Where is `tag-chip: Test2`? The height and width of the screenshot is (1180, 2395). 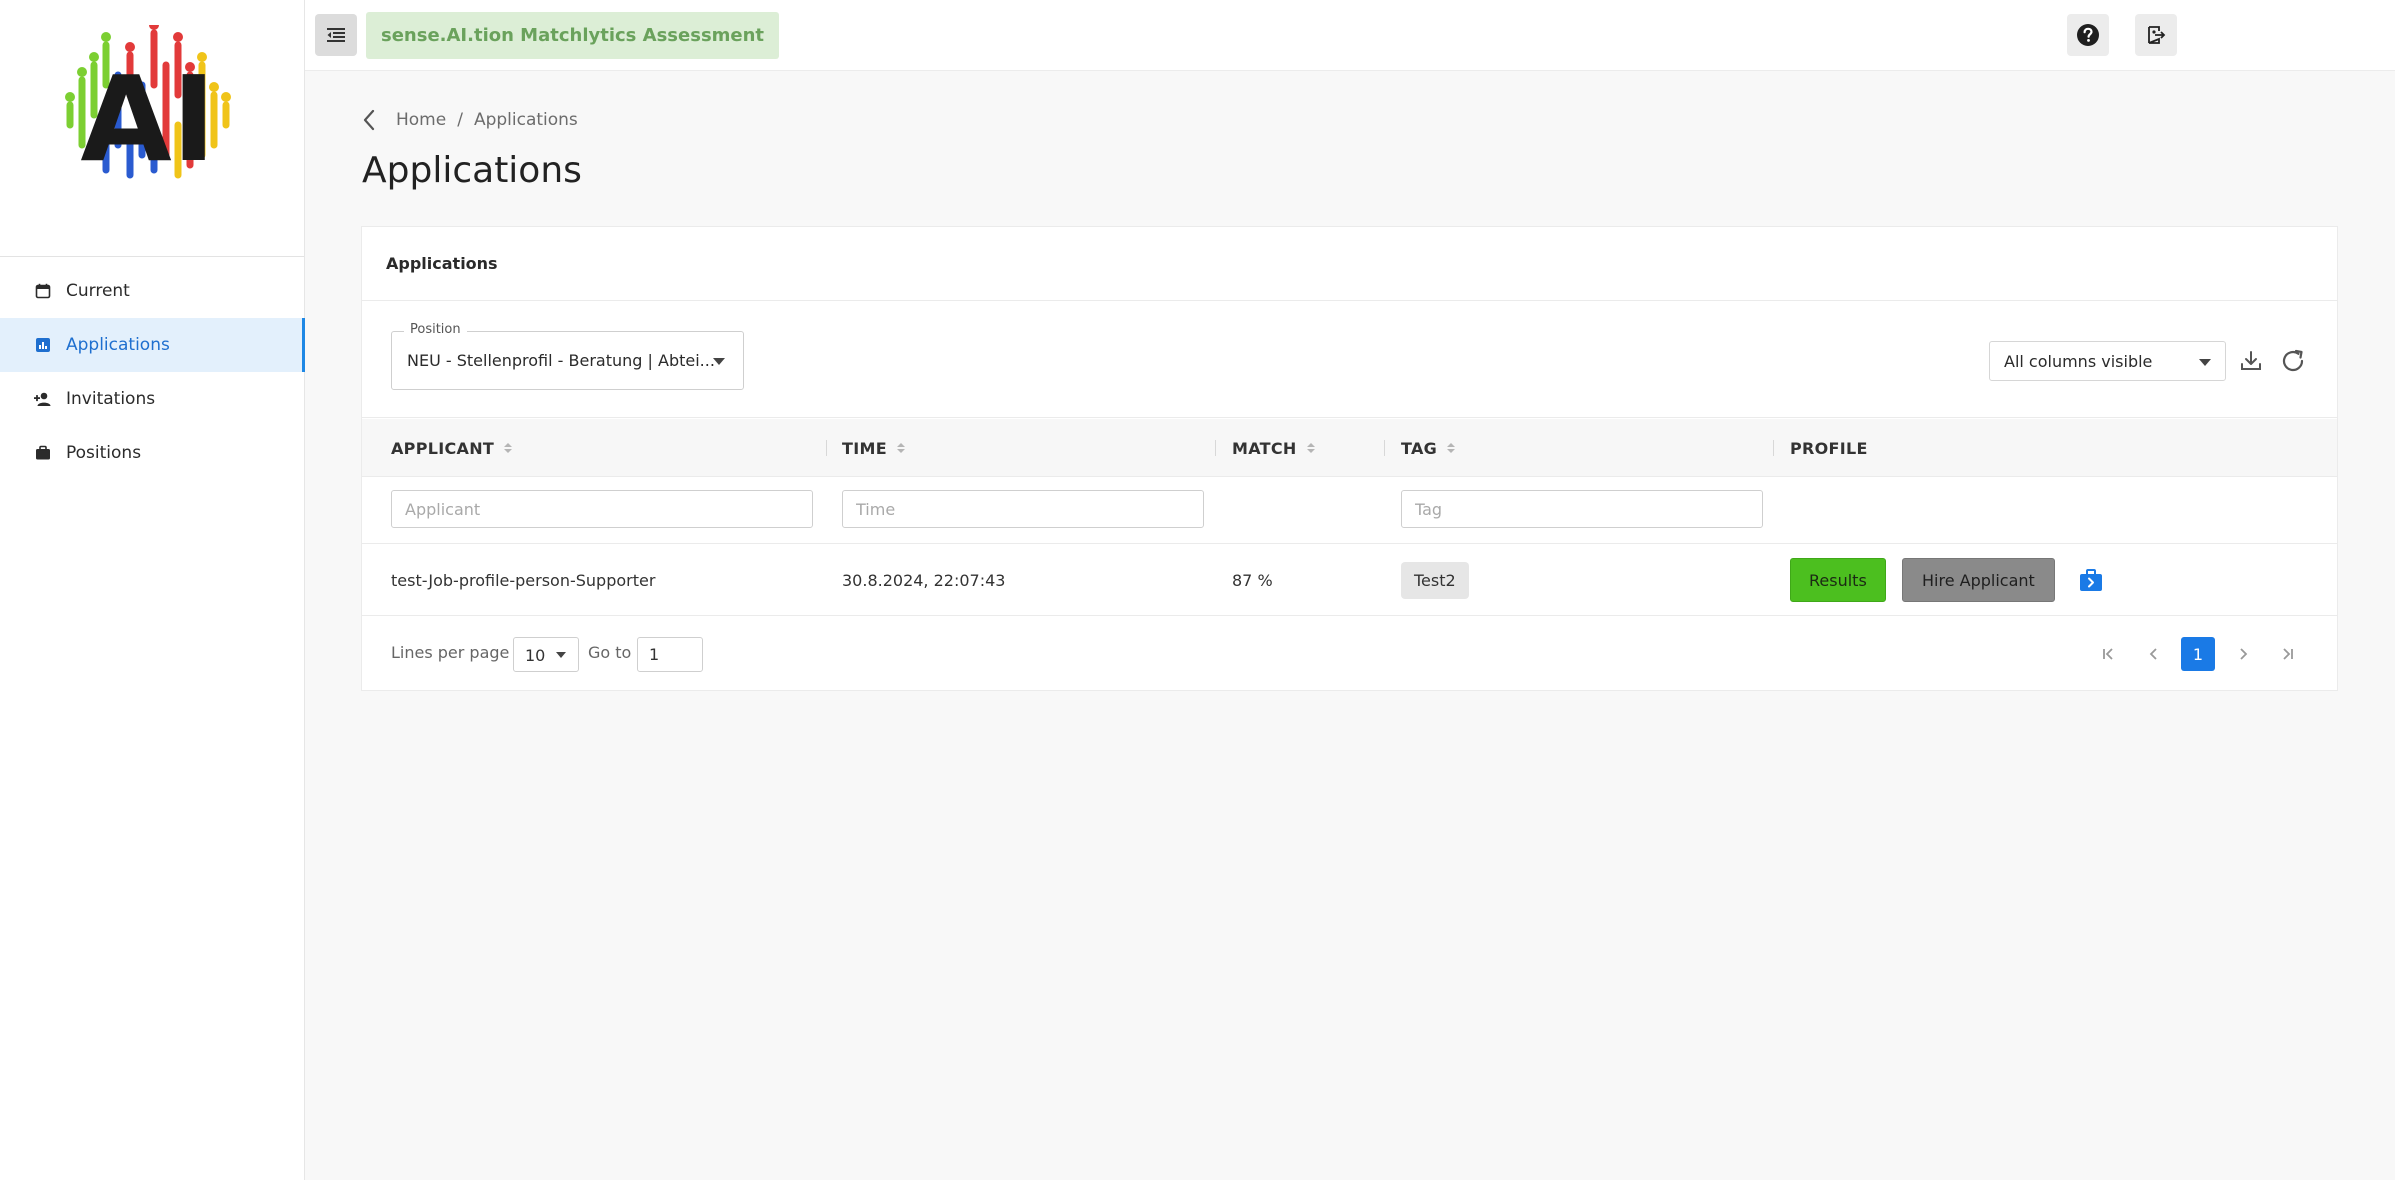
tag-chip: Test2 is located at coordinates (1435, 580).